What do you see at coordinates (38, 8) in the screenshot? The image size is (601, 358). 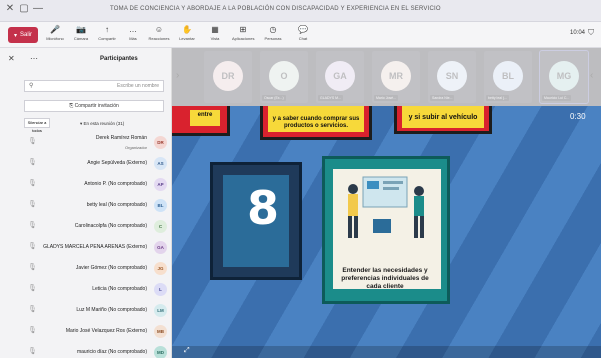 I see `minimize-window-icon: —` at bounding box center [38, 8].